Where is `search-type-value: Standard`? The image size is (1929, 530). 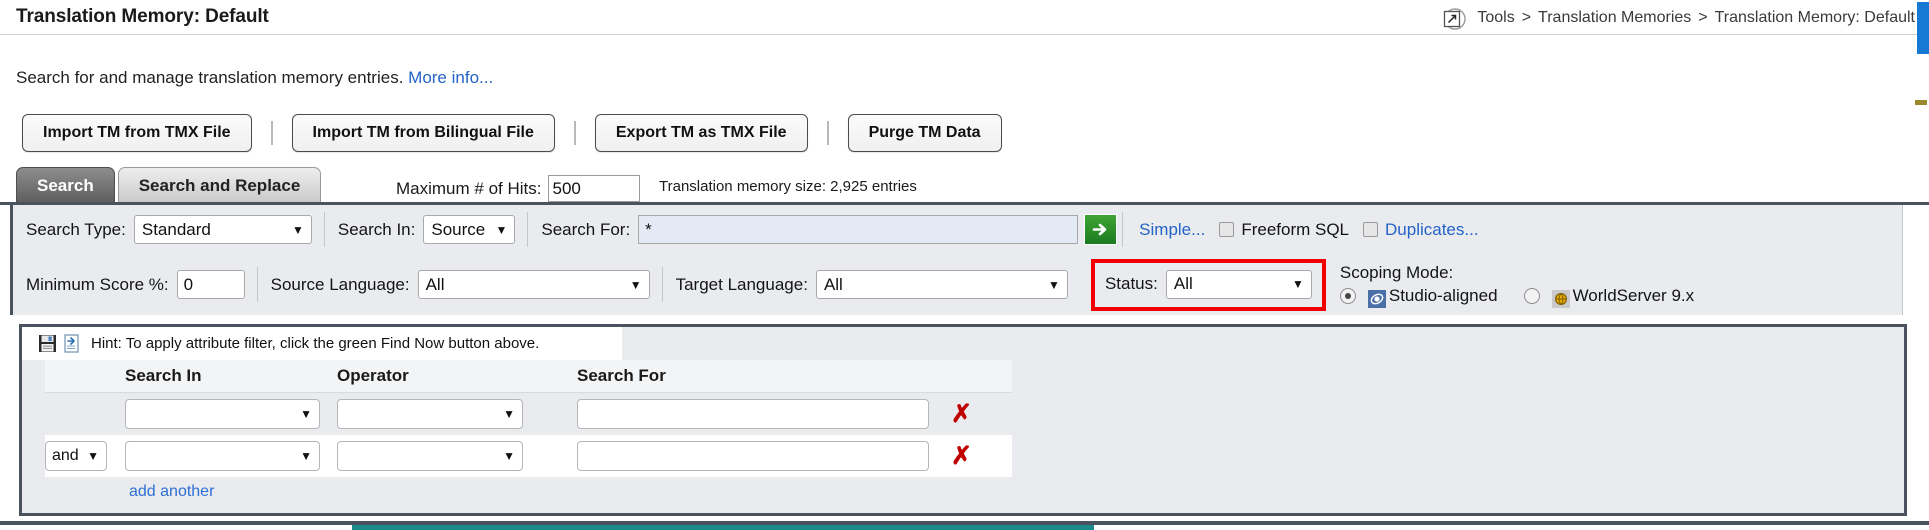 search-type-value: Standard is located at coordinates (176, 229).